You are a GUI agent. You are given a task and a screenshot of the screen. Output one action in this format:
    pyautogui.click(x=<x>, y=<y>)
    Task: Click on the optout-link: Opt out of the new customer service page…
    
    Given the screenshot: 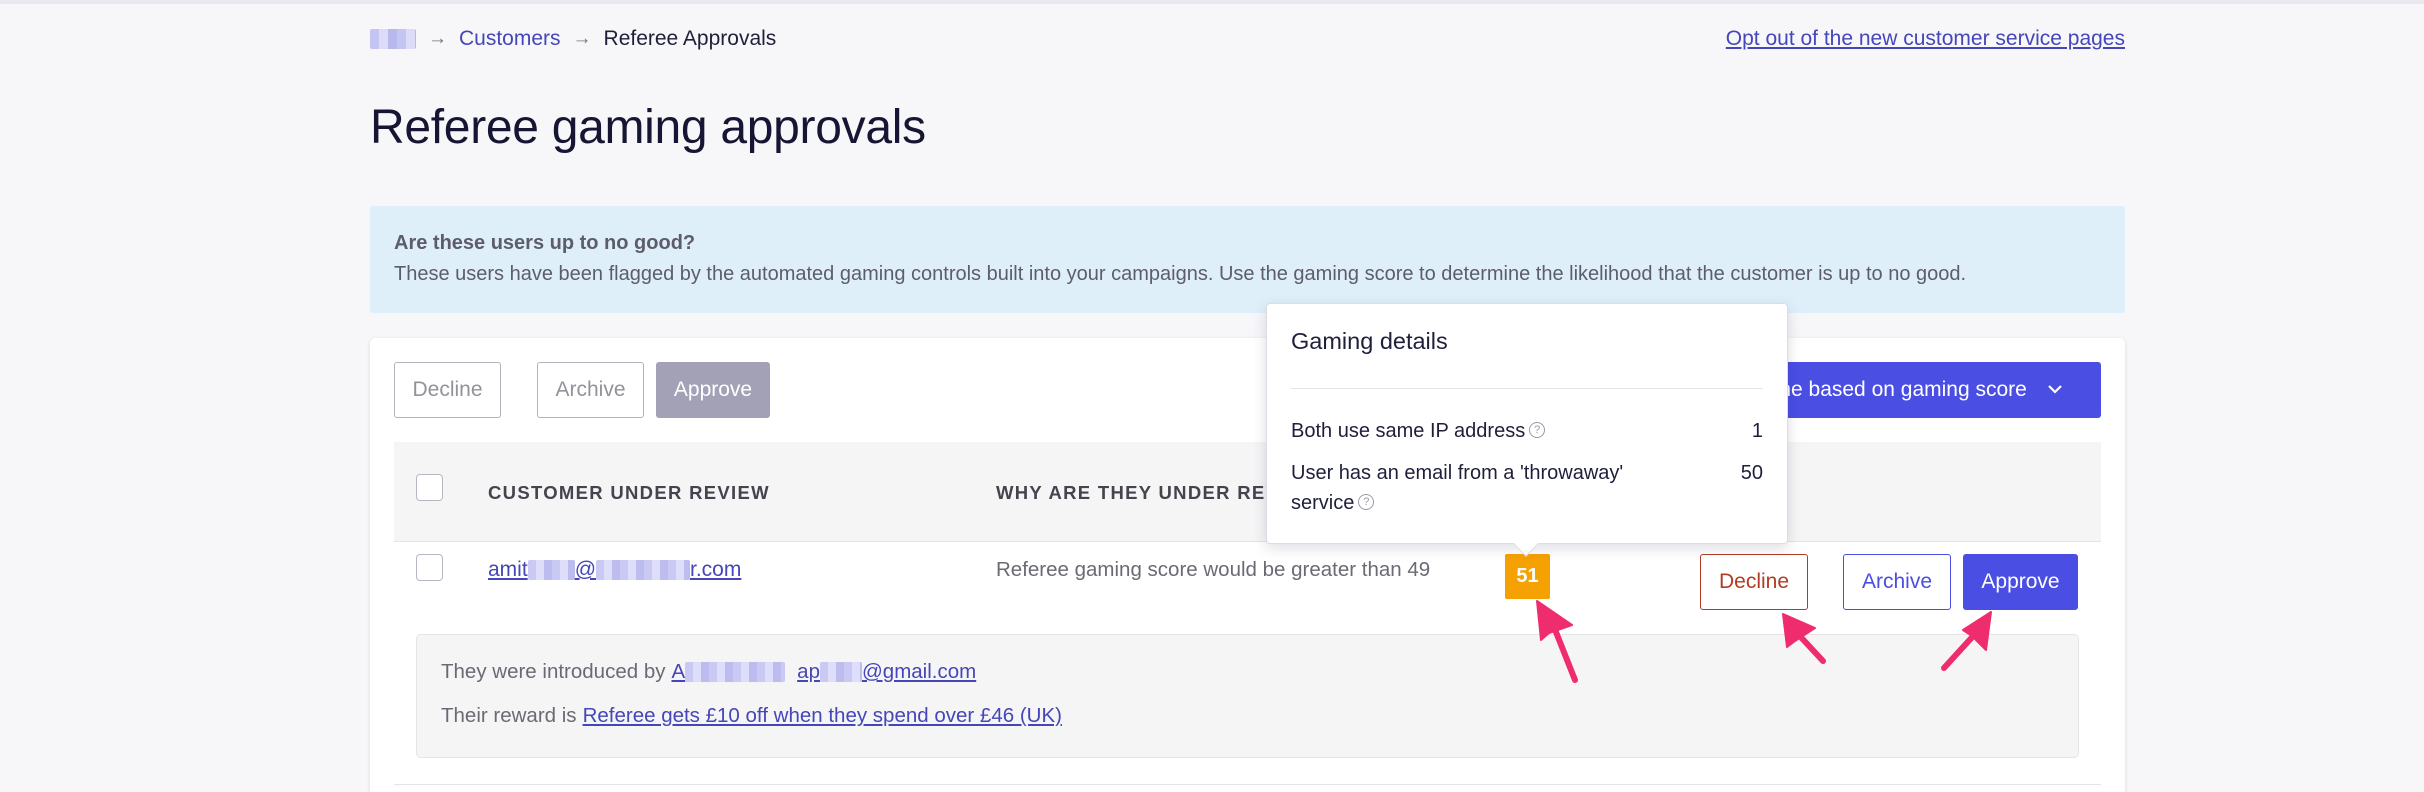 What is the action you would take?
    pyautogui.click(x=1925, y=39)
    